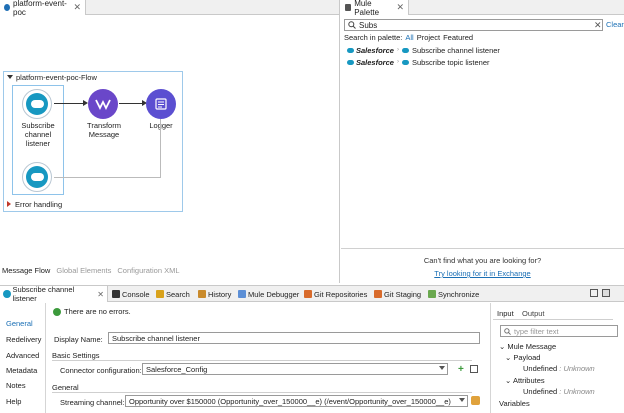 Image resolution: width=624 pixels, height=413 pixels. I want to click on nav-notes: Notes, so click(16, 385).